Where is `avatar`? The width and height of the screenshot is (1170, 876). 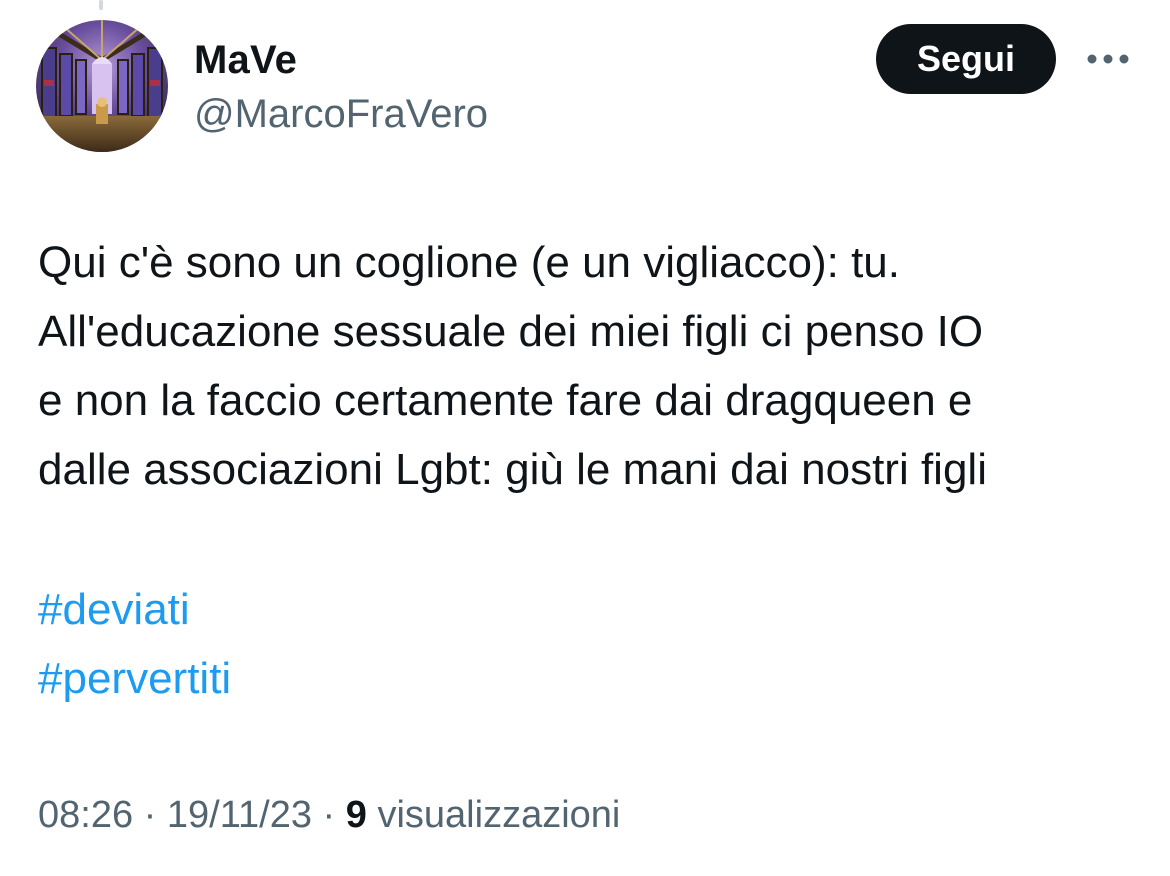 avatar is located at coordinates (102, 86).